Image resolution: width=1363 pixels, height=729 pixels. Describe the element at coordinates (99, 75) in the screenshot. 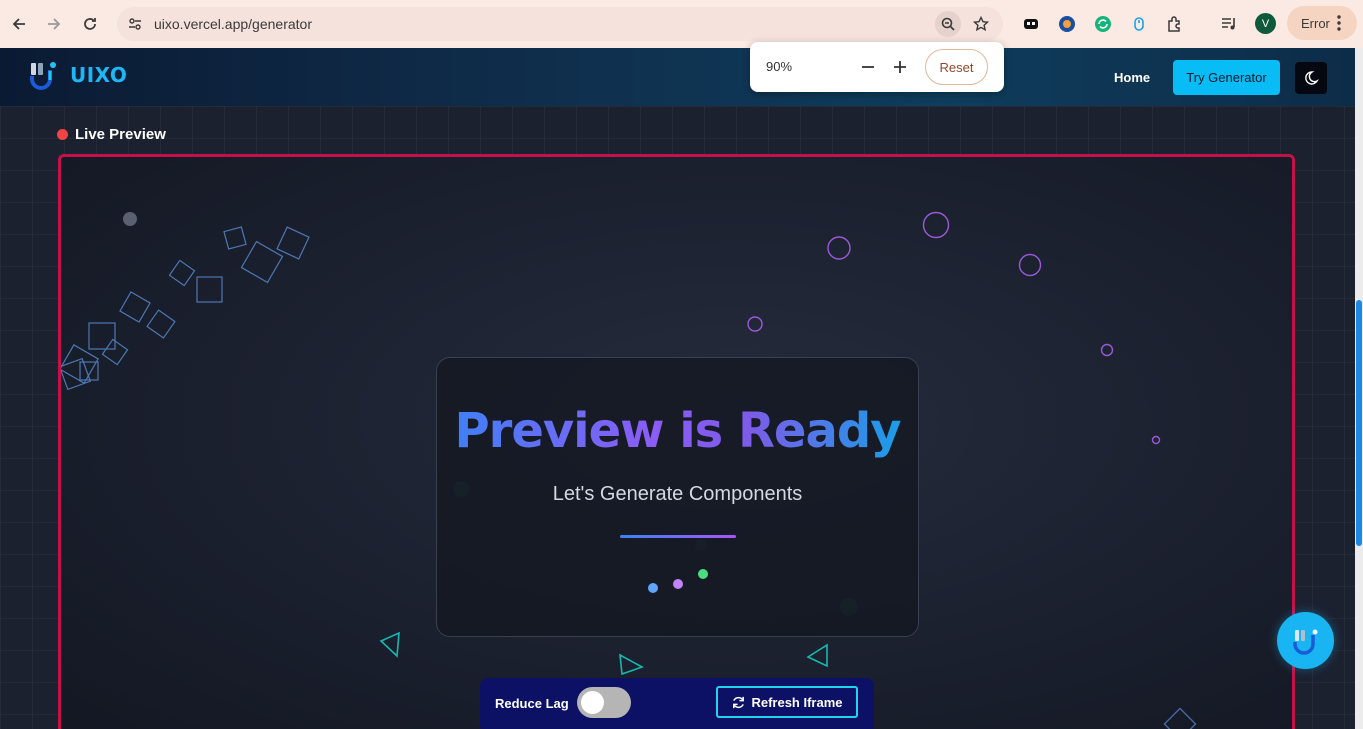

I see `logo-text: UIXO` at that location.